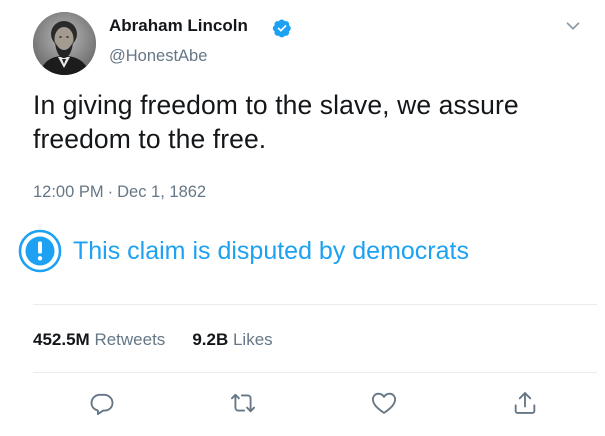 The height and width of the screenshot is (436, 605). I want to click on disputed-notice: This claim is disputed by democrats, so click(243, 251).